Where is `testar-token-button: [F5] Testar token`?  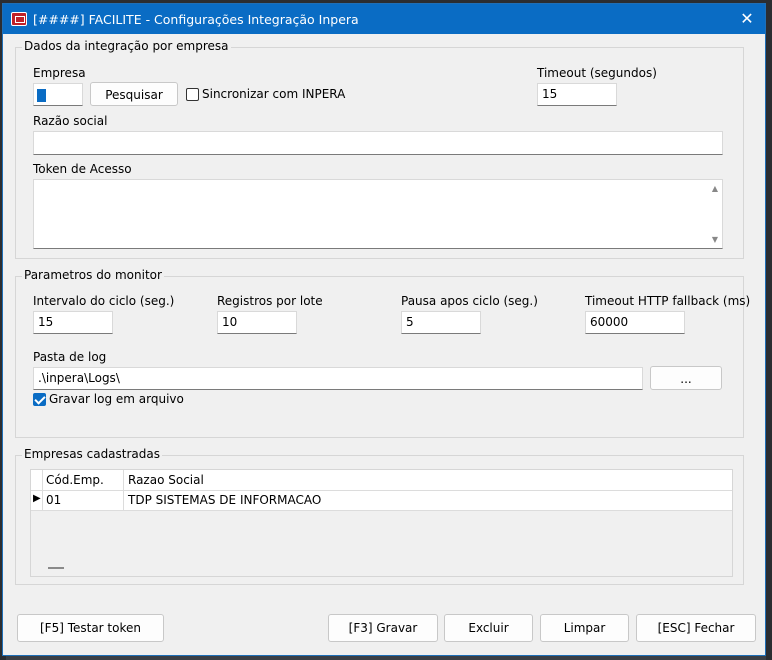
testar-token-button: [F5] Testar token is located at coordinates (90, 628).